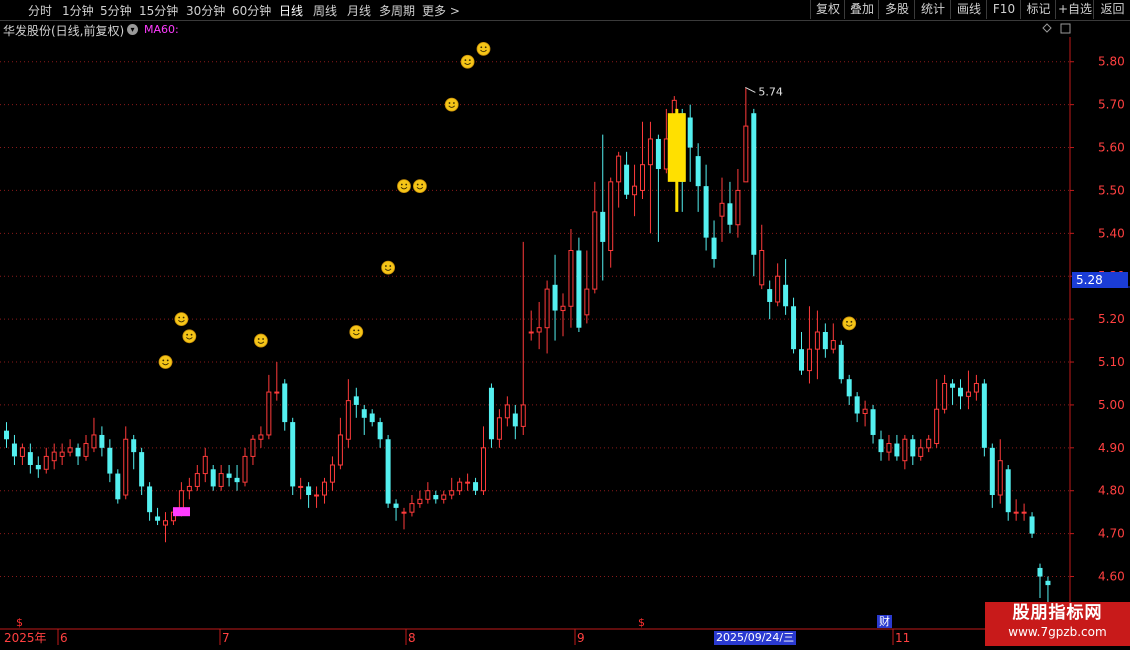  Describe the element at coordinates (132, 29) in the screenshot. I see `chevron-down-icon: ▾` at that location.